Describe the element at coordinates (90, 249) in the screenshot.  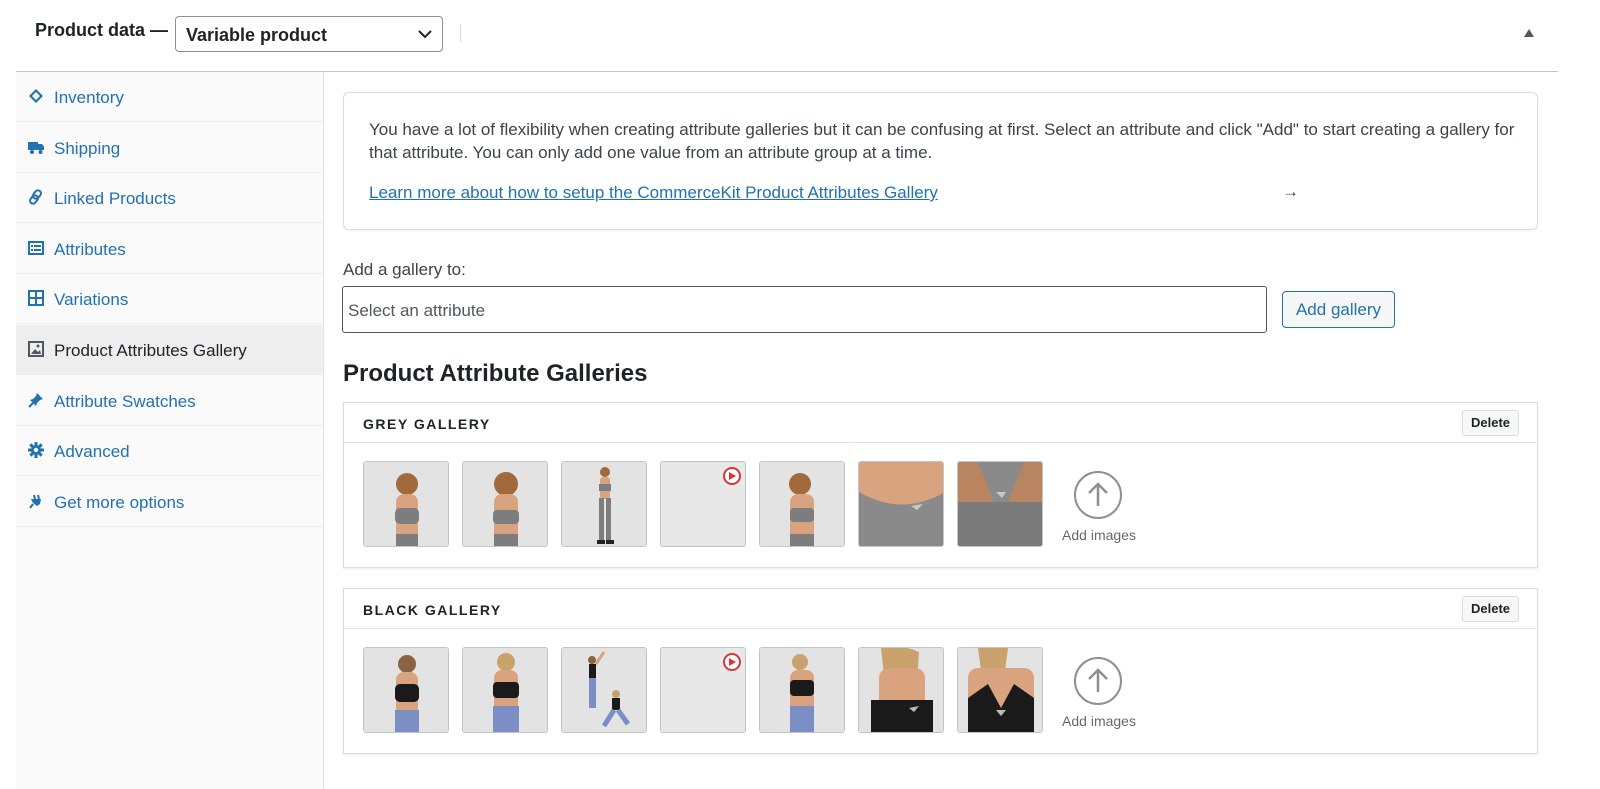
I see `sidebar-item-label: Attributes` at that location.